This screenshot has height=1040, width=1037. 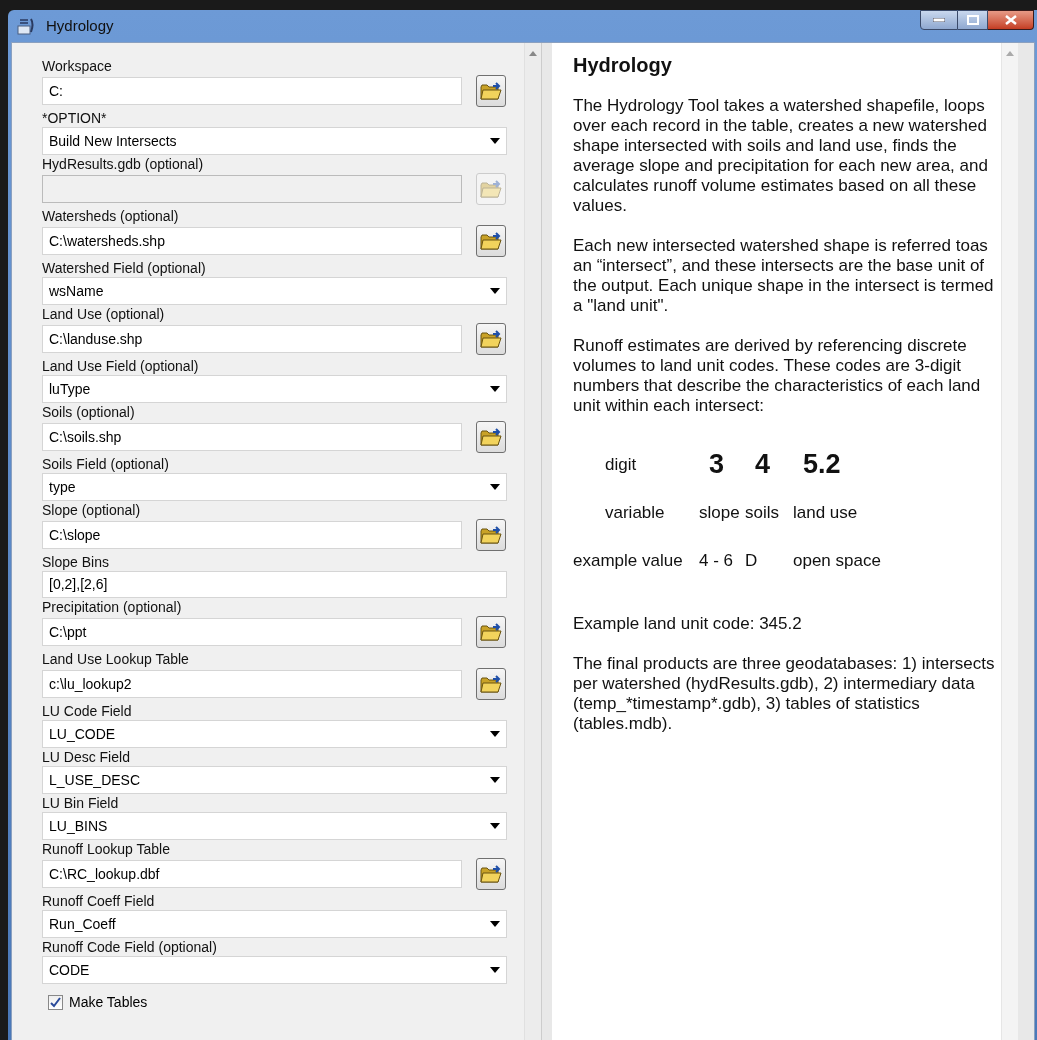 I want to click on dropdown: CODE, so click(x=274, y=970).